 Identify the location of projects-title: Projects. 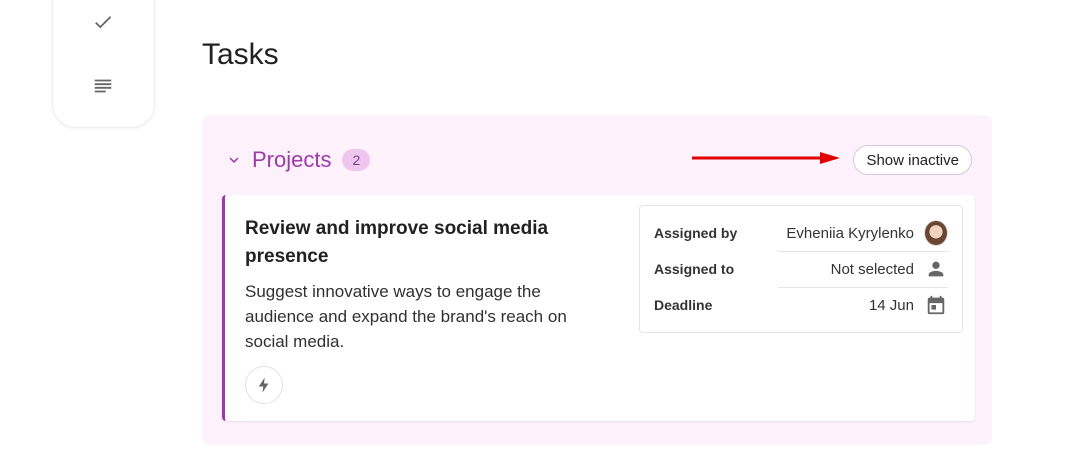
(292, 159).